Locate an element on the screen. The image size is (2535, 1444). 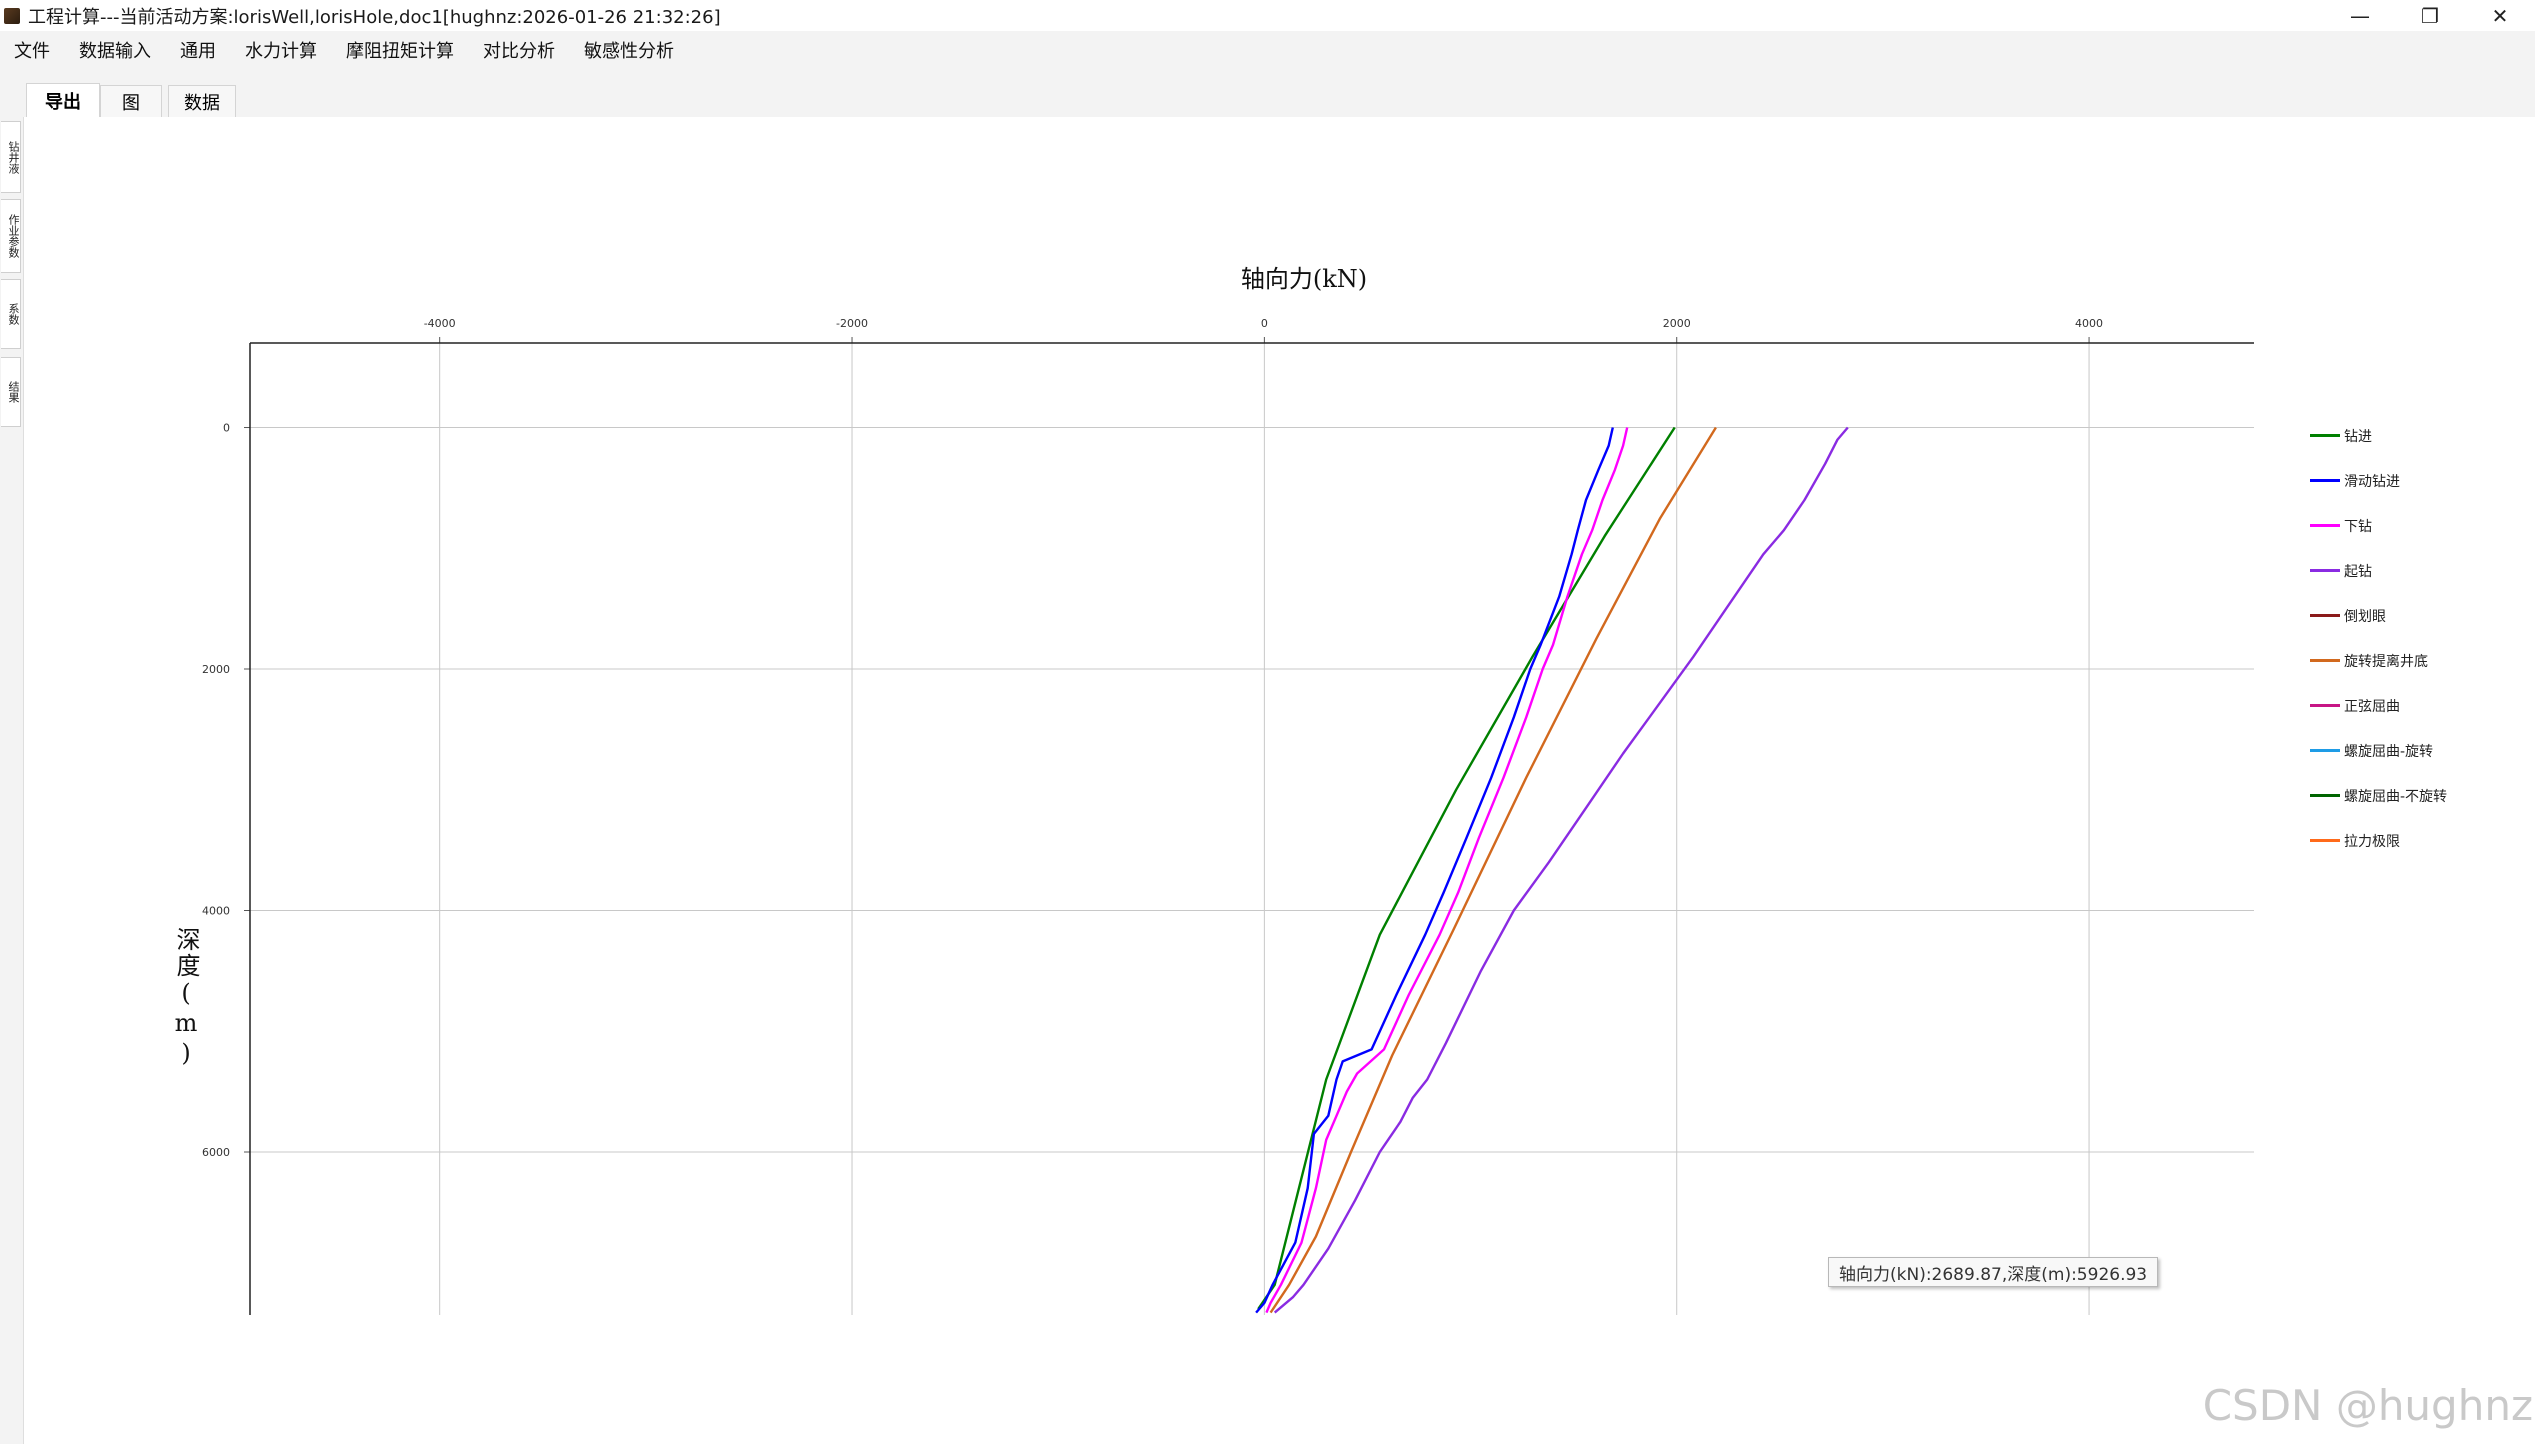
app-icon is located at coordinates (12, 15).